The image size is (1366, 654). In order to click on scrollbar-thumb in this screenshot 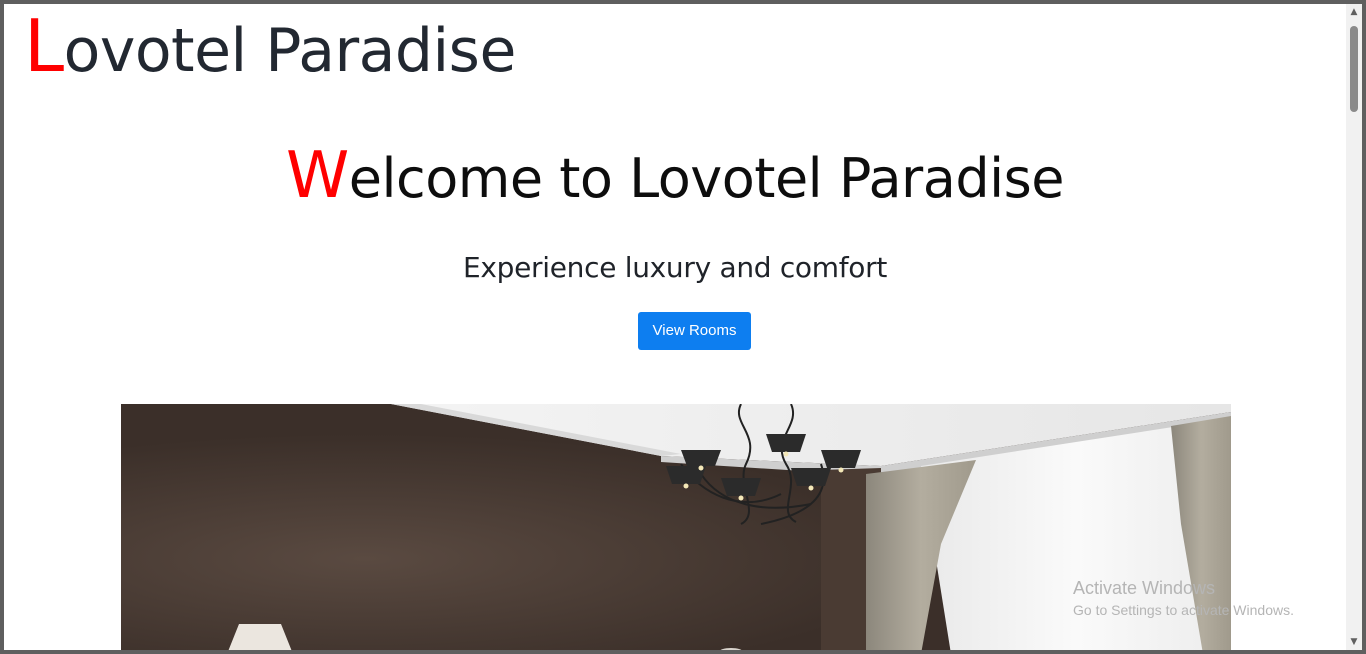, I will do `click(1354, 69)`.